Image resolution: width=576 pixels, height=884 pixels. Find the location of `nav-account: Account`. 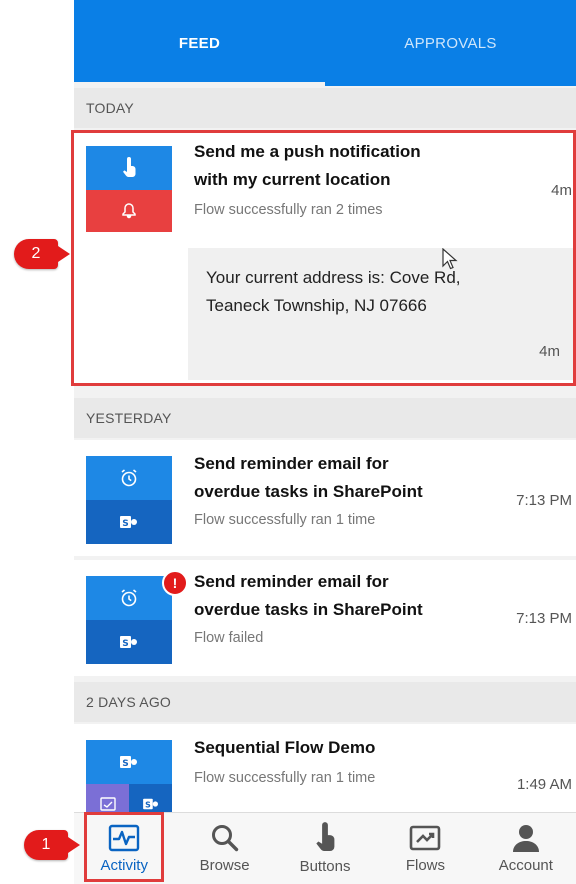

nav-account: Account is located at coordinates (526, 848).